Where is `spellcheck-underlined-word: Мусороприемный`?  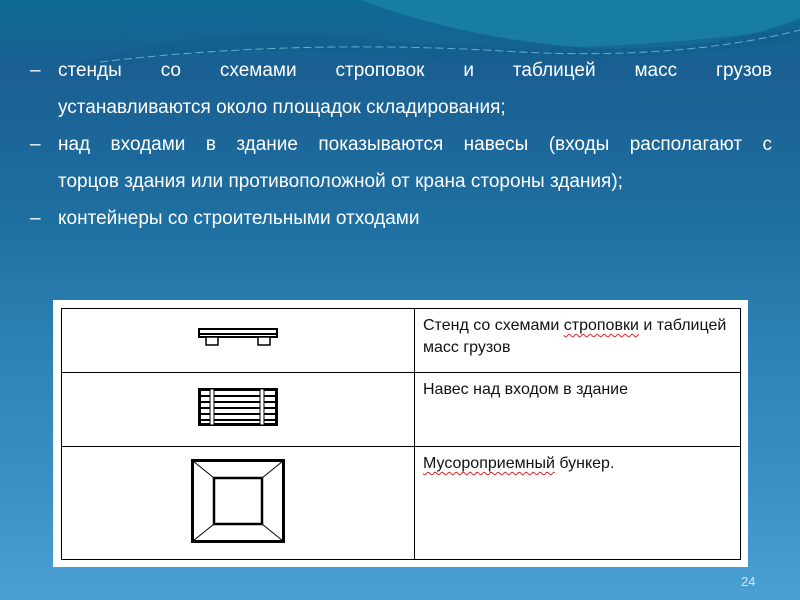 spellcheck-underlined-word: Мусороприемный is located at coordinates (489, 463).